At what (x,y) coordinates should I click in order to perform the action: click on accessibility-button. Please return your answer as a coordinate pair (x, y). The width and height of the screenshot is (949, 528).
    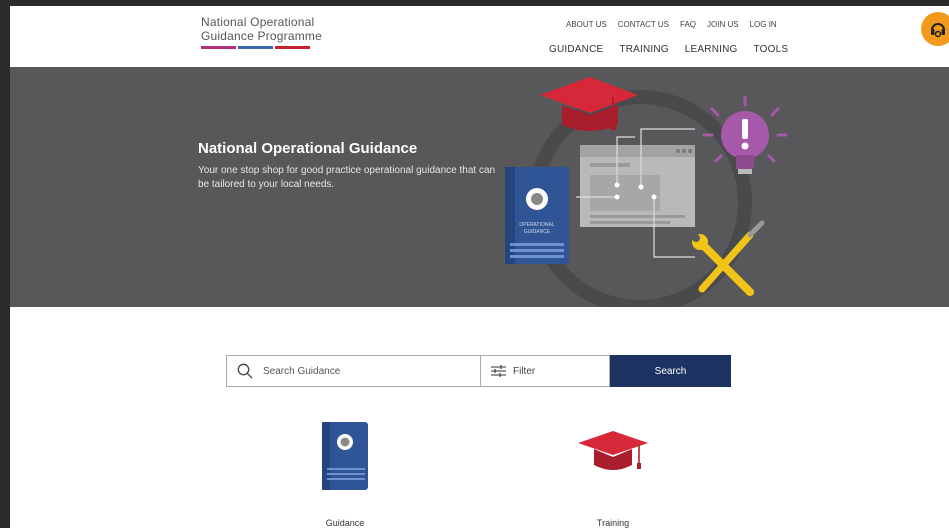
    Looking at the image, I should click on (935, 29).